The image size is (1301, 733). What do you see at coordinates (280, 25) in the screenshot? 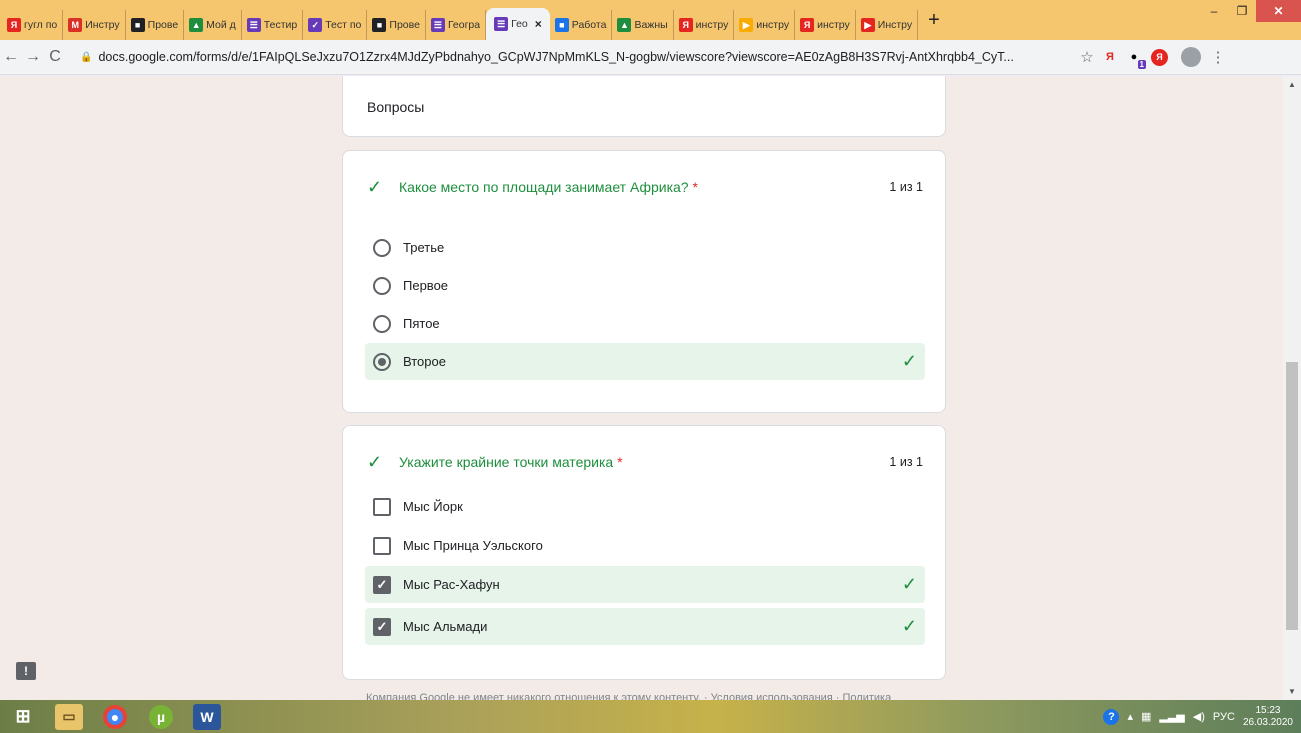
I see `tab-label: Тестир` at bounding box center [280, 25].